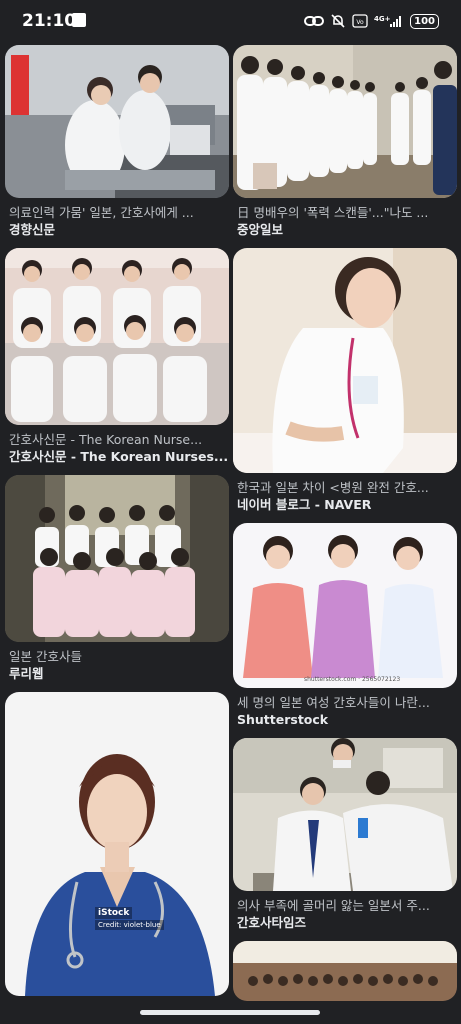 The height and width of the screenshot is (1024, 461). I want to click on result-image: shutterstock.com · 2565072123, so click(345, 605).